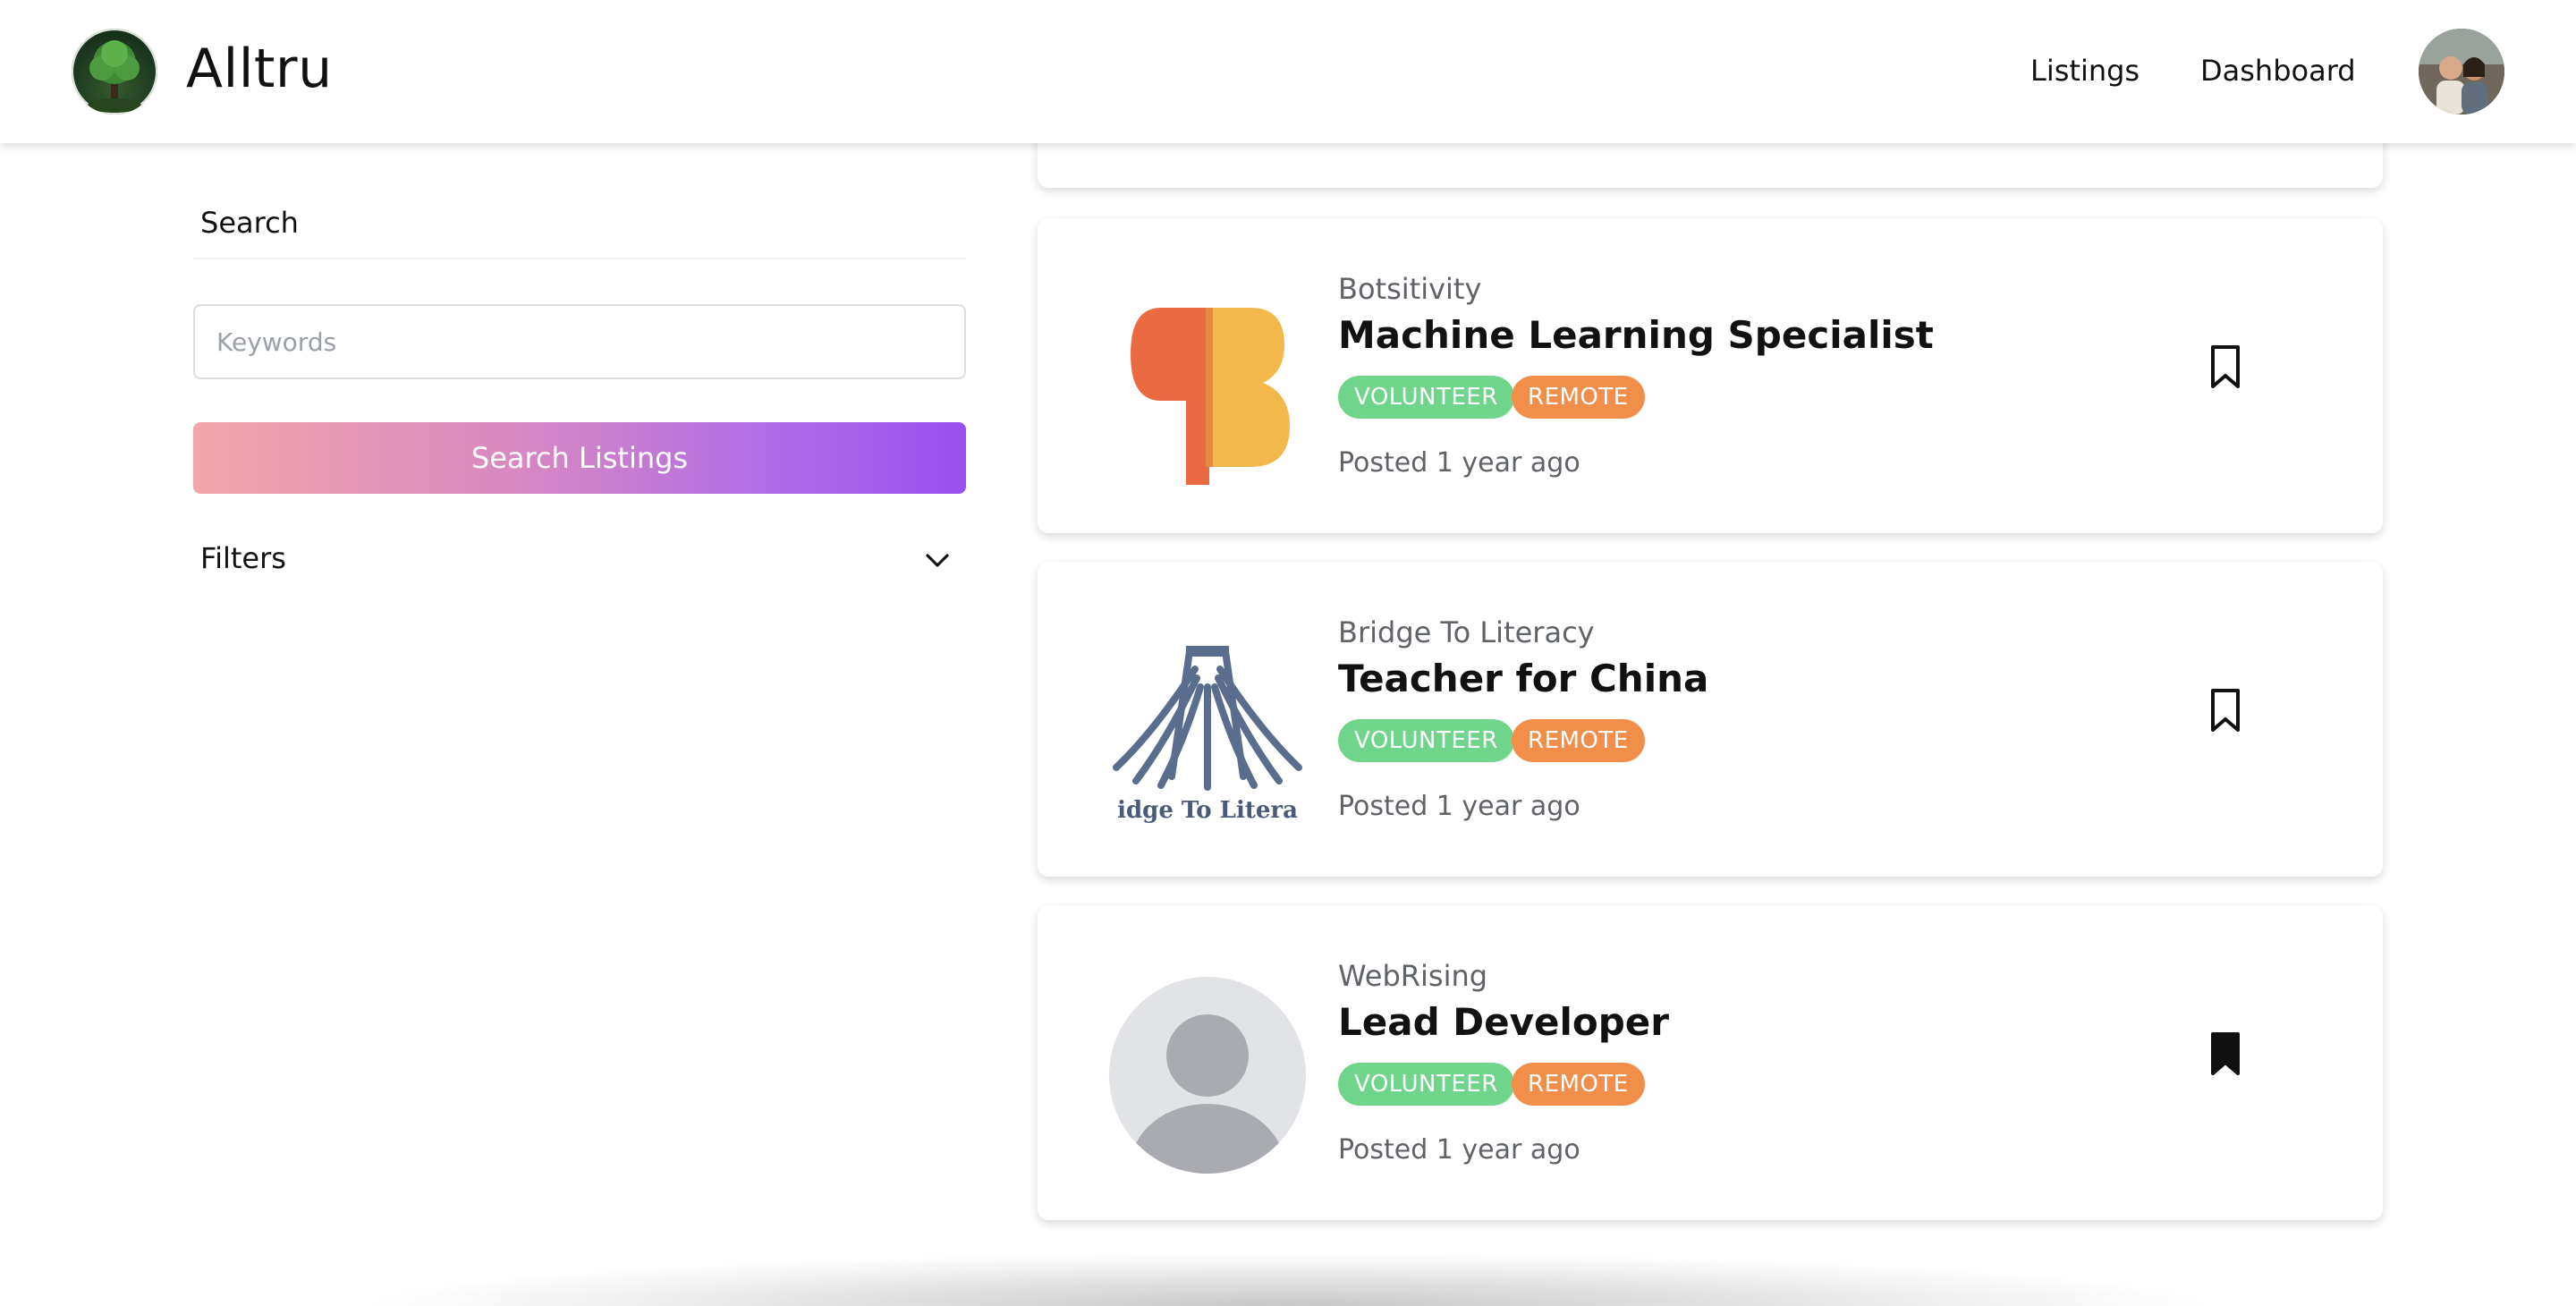 This screenshot has height=1306, width=2576. Describe the element at coordinates (2278, 71) in the screenshot. I see `nav-dashboard-link: Dashboard` at that location.